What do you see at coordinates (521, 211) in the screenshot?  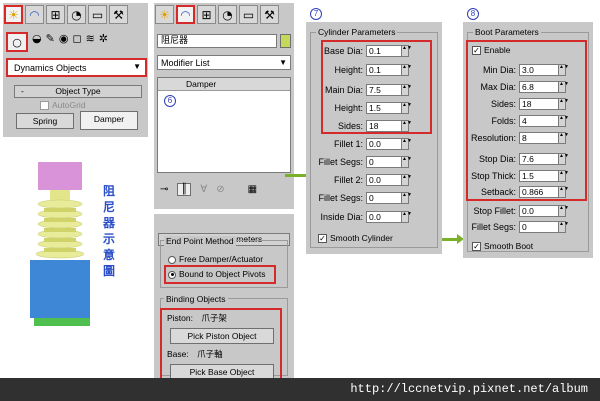 I see `boot-stop-fillet: Stop Fillet: 0.0 ▲▼` at bounding box center [521, 211].